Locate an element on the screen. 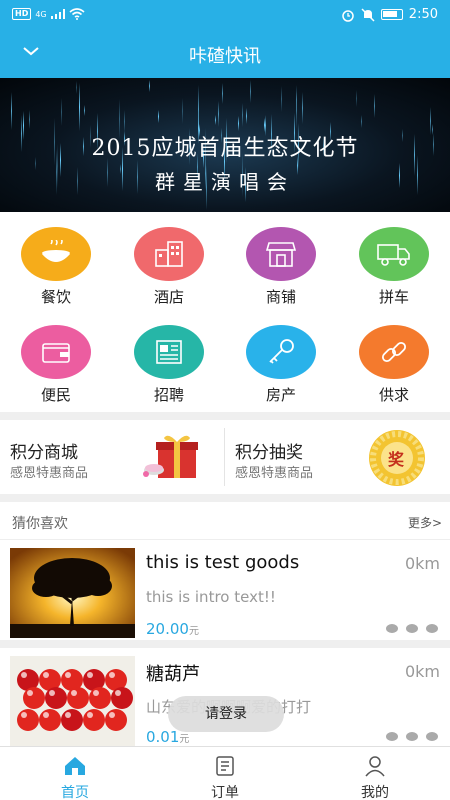 This screenshot has height=800, width=450. points-mall-subtitle: 感恩特惠商品 is located at coordinates (49, 473).